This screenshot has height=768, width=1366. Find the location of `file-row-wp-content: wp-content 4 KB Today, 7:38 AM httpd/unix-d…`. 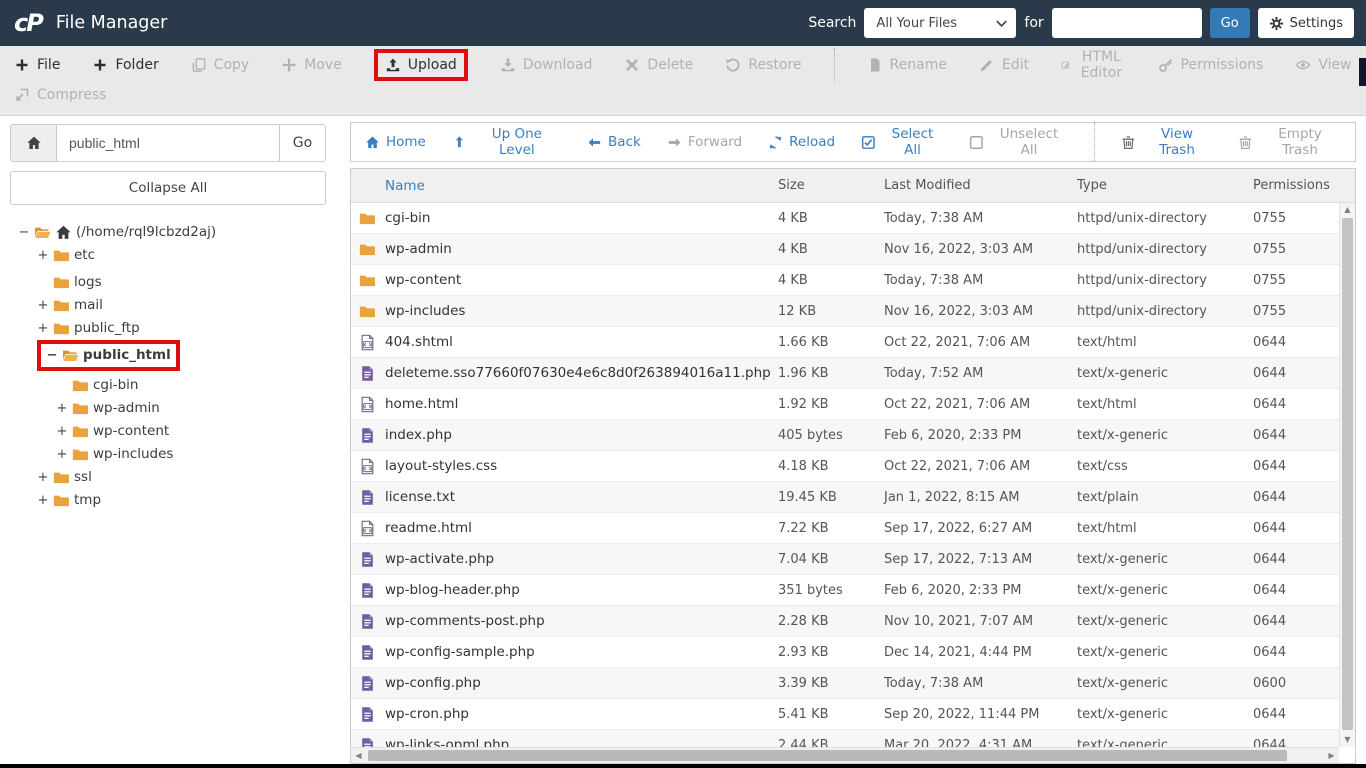

file-row-wp-content: wp-content 4 KB Today, 7:38 AM httpd/unix-d… is located at coordinates (845, 280).